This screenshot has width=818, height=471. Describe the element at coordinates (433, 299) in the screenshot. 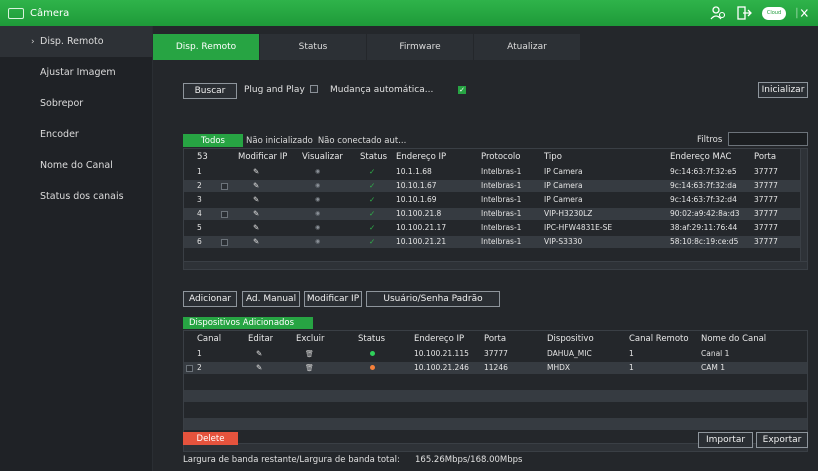

I see `default-user-password-button: Usuário/Senha Padrão` at that location.